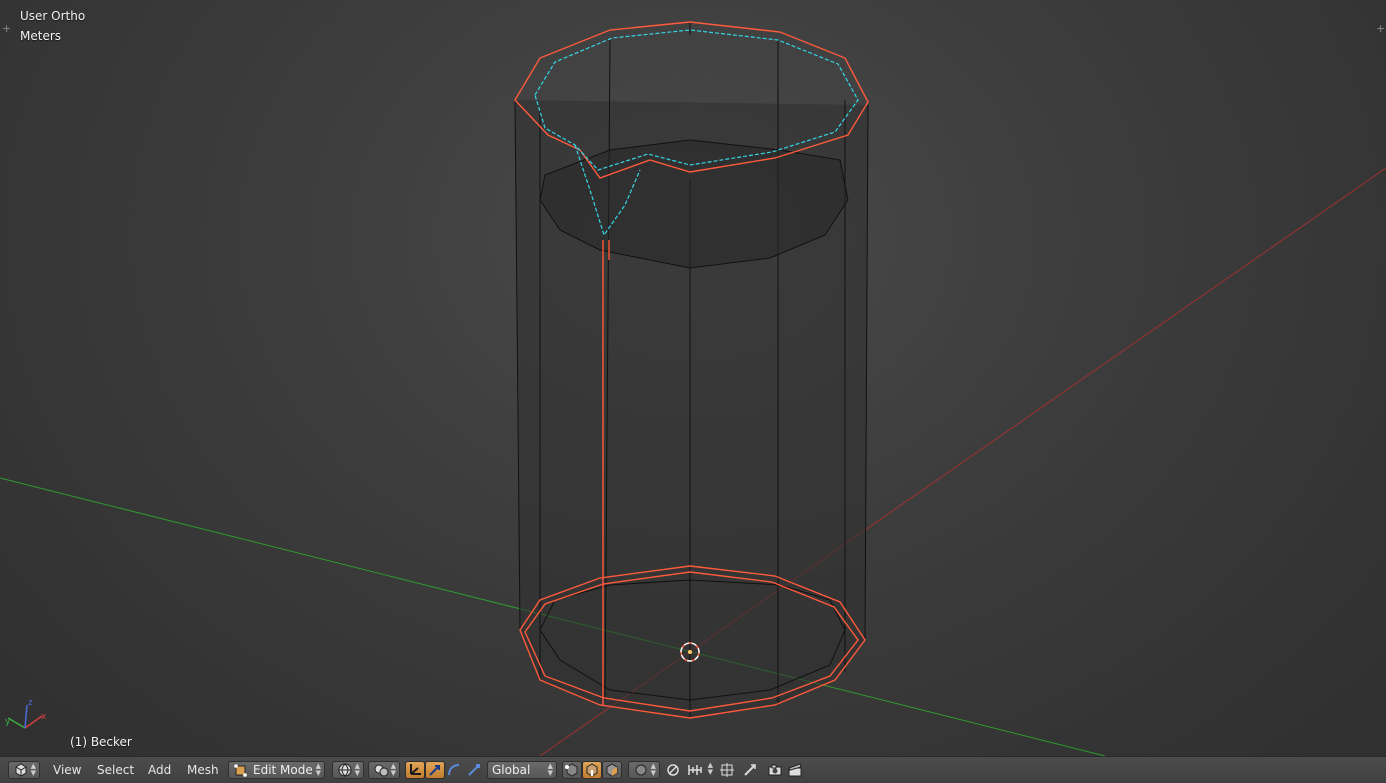 Image resolution: width=1386 pixels, height=783 pixels. Describe the element at coordinates (1380, 28) in the screenshot. I see `corner-split-handle-right: +` at that location.